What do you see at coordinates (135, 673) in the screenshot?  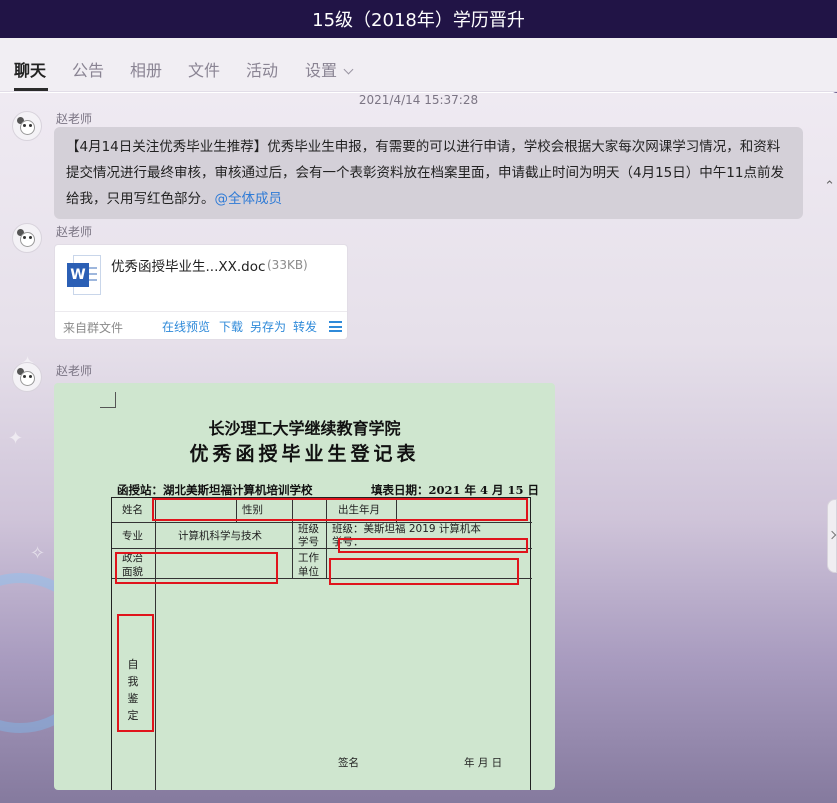 I see `highlight-self-eval` at bounding box center [135, 673].